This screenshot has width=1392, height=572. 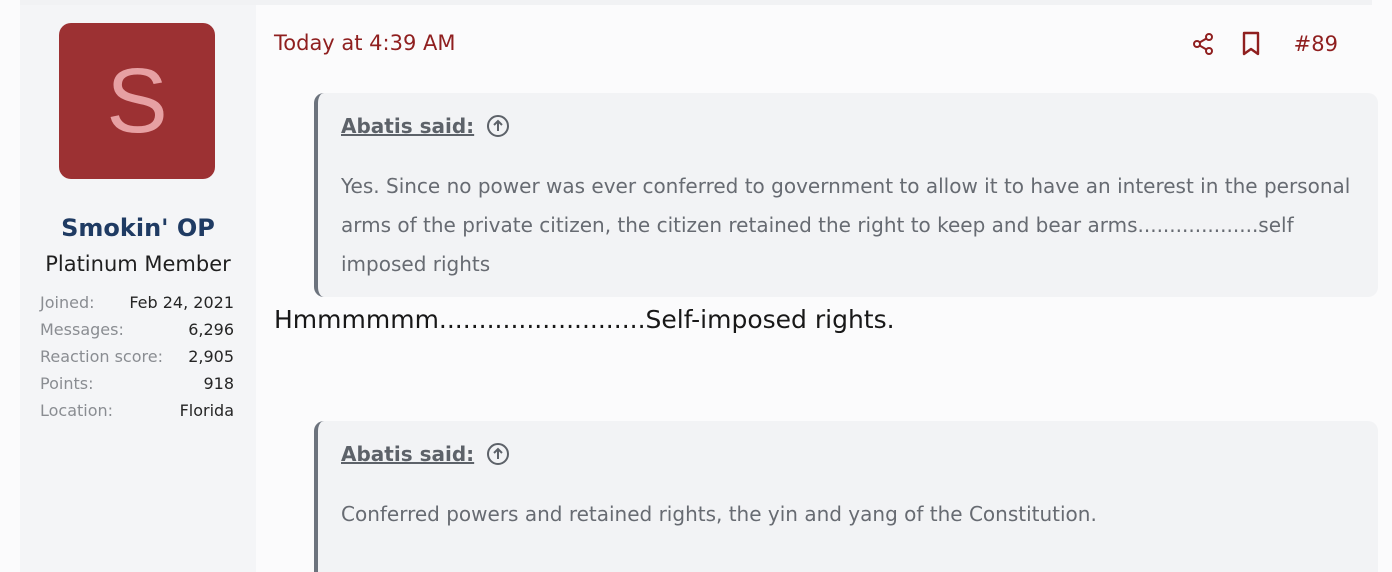 I want to click on messages-label: Messages:, so click(x=82, y=329).